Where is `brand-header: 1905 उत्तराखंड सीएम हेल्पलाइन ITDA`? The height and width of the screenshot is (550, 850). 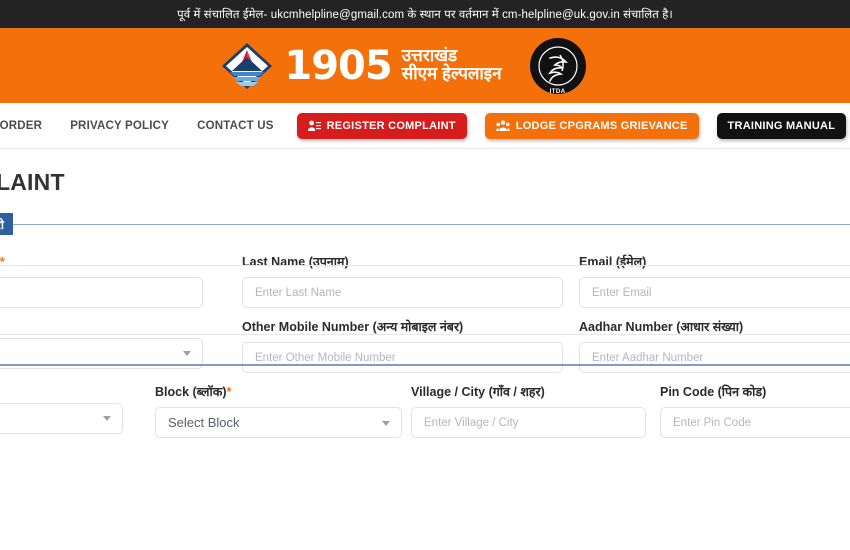
brand-header: 1905 उत्तराखंड सीएम हेल्पलाइन ITDA is located at coordinates (425, 65).